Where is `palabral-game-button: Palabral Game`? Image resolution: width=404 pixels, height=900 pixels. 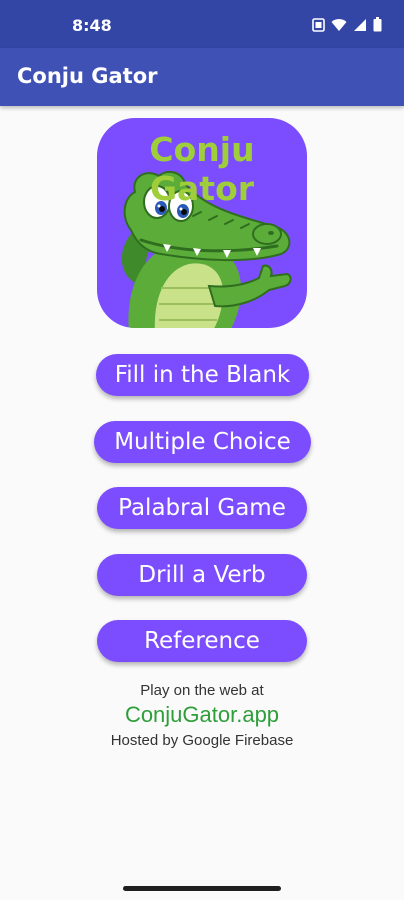
palabral-game-button: Palabral Game is located at coordinates (202, 508).